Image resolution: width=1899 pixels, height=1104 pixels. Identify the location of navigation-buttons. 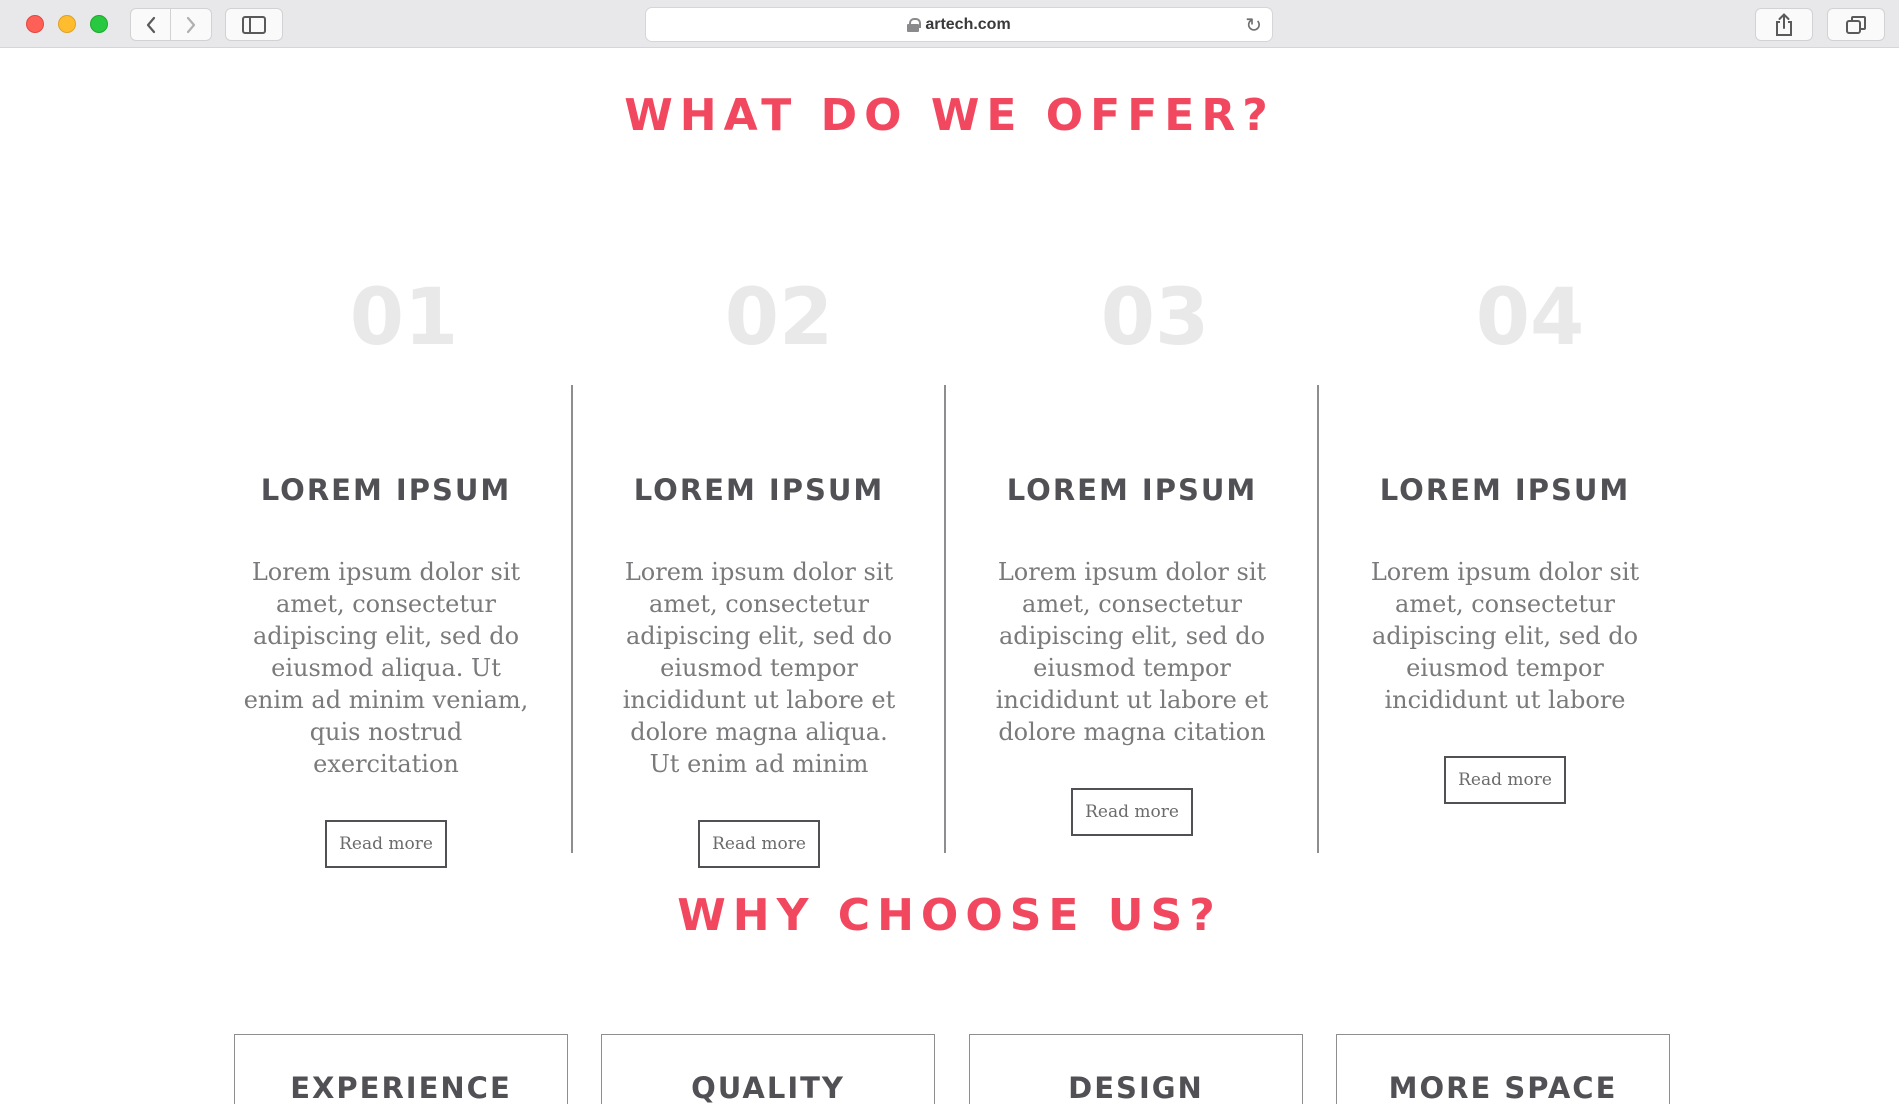
(171, 24).